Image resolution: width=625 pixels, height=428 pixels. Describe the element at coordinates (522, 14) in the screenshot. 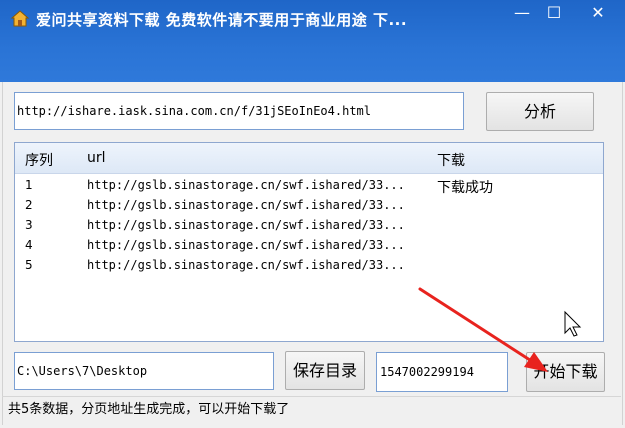

I see `minimize-icon: —` at that location.